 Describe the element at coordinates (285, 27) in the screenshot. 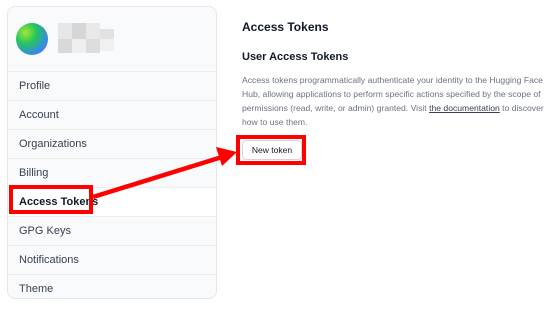

I see `page-title: Access Tokens` at that location.